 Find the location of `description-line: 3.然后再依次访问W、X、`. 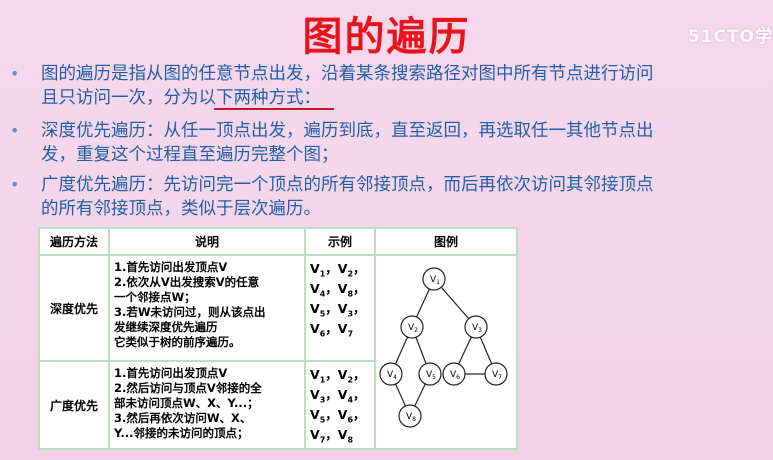

description-line: 3.然后再依次访问W、X、 is located at coordinates (183, 418).